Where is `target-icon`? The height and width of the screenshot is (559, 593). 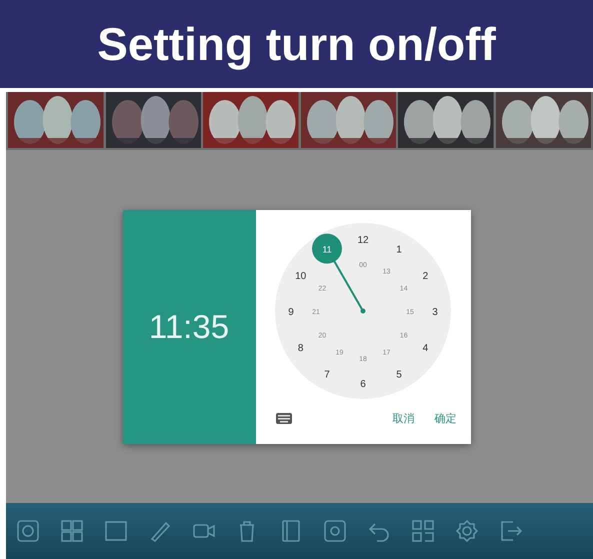 target-icon is located at coordinates (335, 531).